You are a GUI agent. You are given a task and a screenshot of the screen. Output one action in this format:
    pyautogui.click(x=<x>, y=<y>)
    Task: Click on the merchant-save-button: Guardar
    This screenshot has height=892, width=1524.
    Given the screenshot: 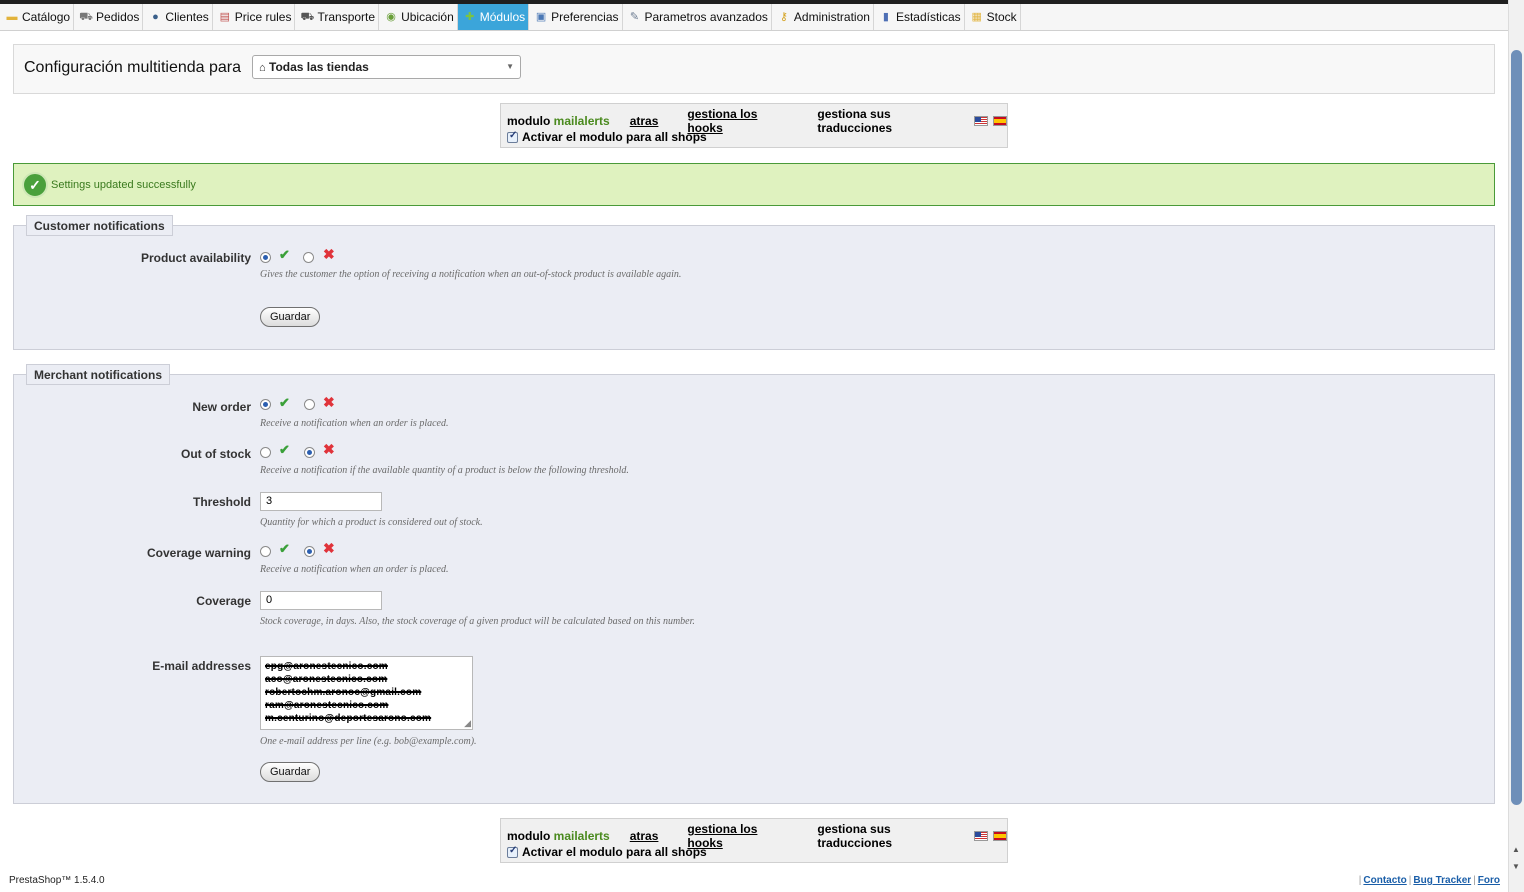 What is the action you would take?
    pyautogui.click(x=290, y=772)
    